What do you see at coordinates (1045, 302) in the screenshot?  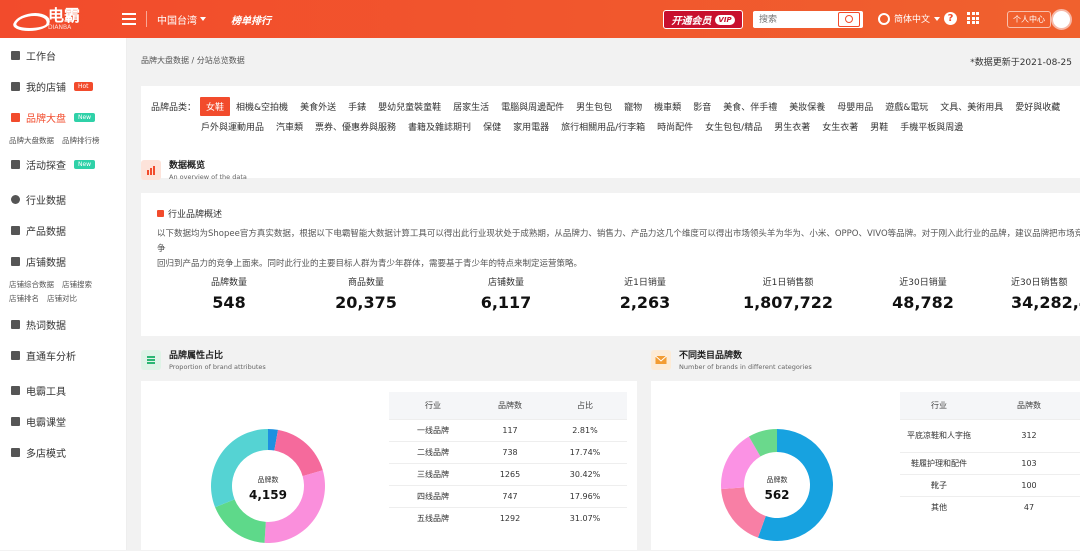 I see `stat-value: 34,282,4` at bounding box center [1045, 302].